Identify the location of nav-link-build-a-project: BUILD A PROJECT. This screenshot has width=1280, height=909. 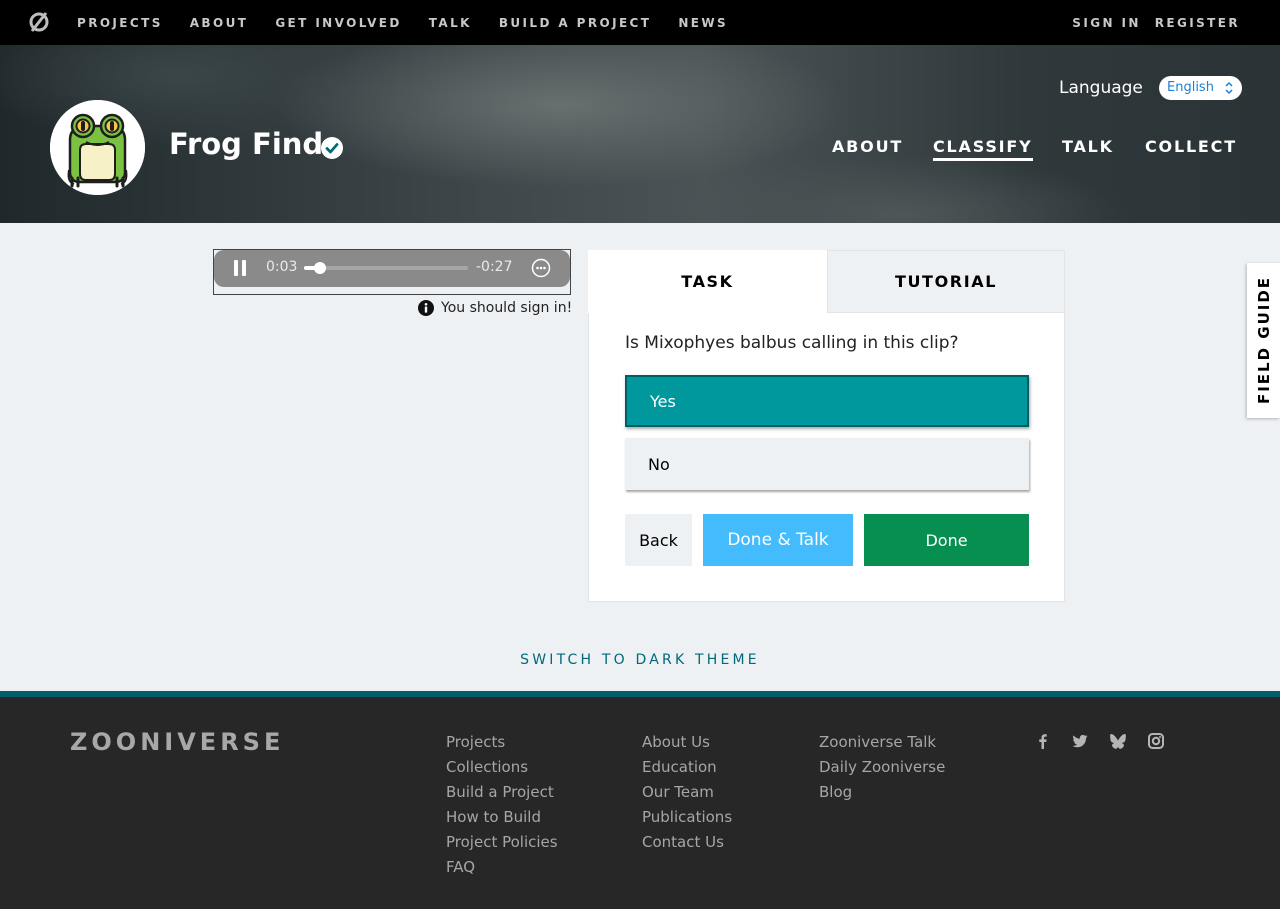
(575, 23).